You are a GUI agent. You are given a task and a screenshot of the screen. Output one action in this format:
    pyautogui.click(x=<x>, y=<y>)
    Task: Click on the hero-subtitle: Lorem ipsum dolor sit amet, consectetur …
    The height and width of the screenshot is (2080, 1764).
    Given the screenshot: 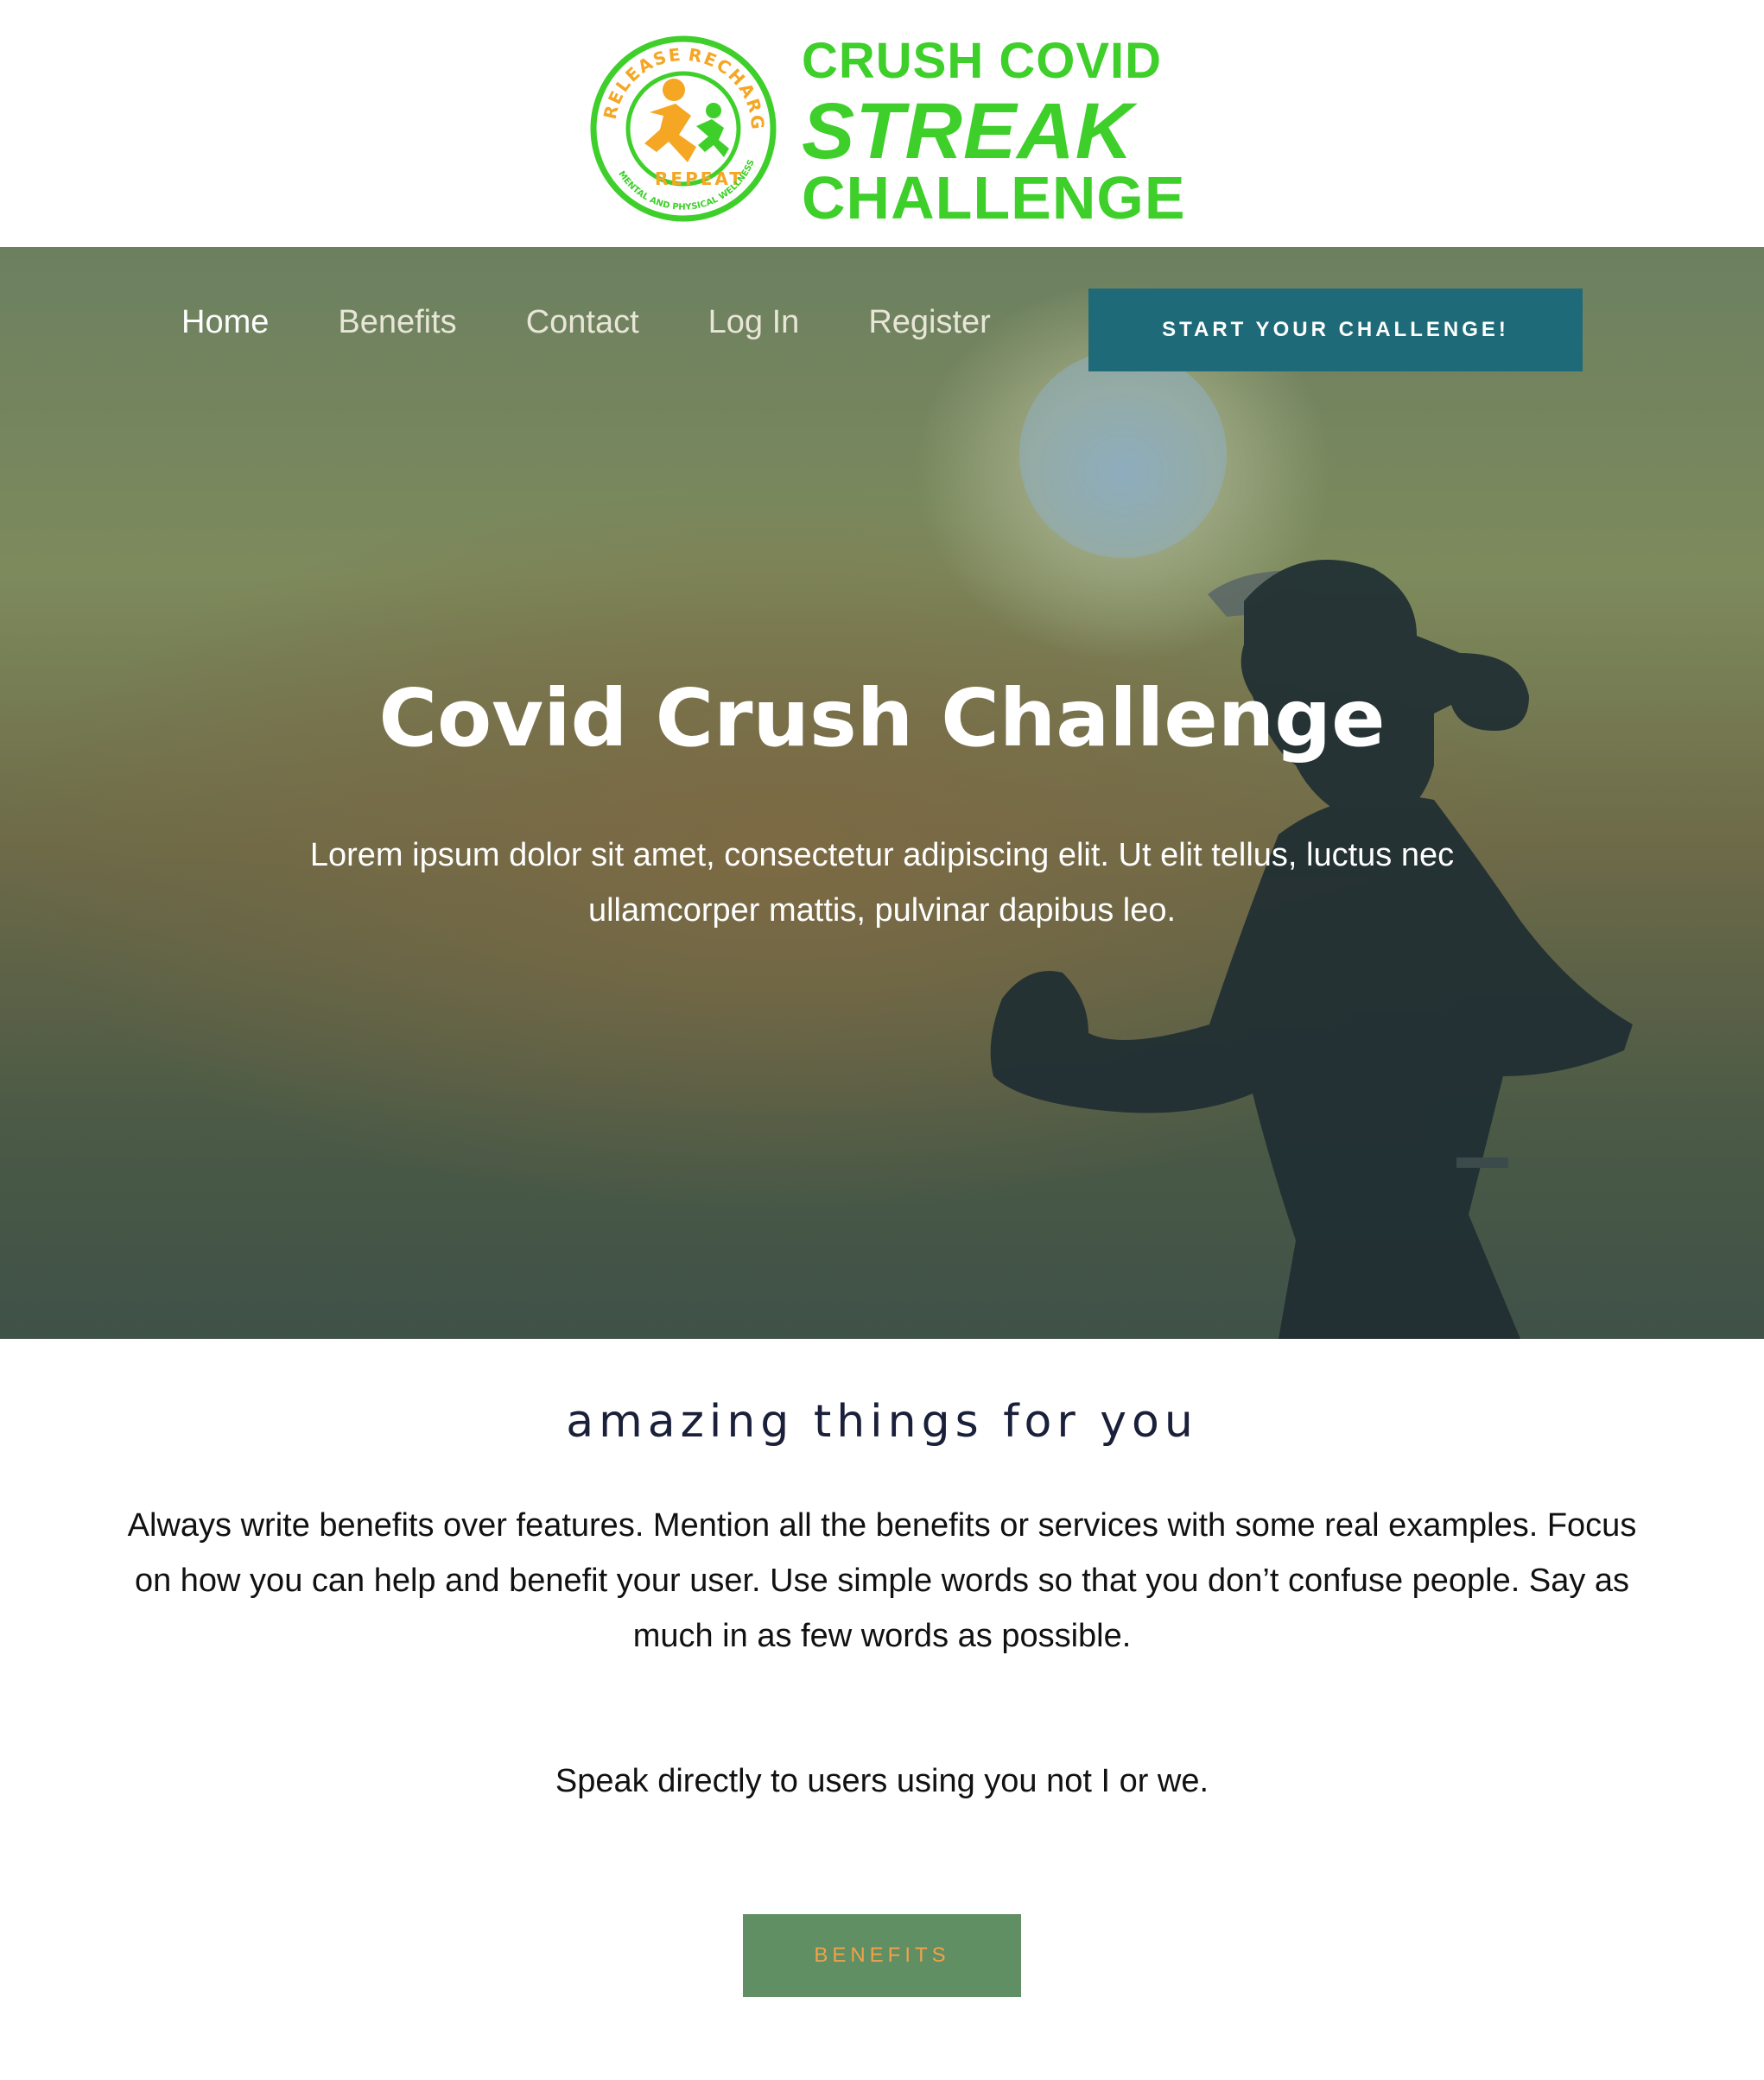 What is the action you would take?
    pyautogui.click(x=882, y=883)
    